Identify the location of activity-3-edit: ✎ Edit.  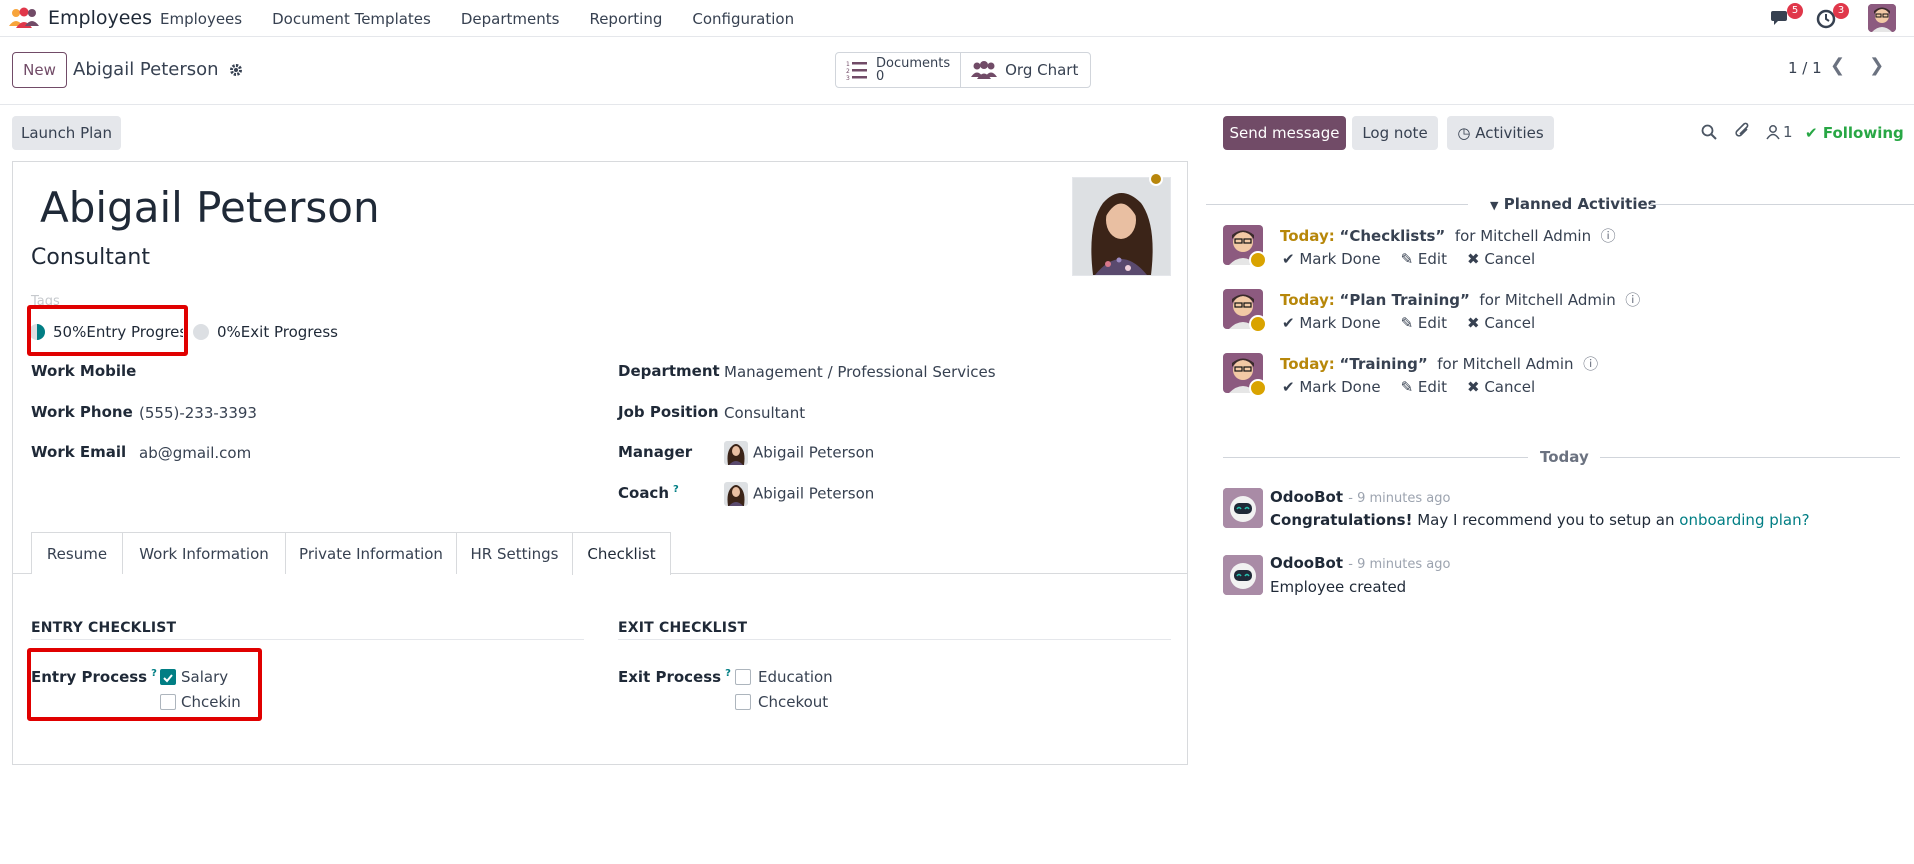
(1424, 387).